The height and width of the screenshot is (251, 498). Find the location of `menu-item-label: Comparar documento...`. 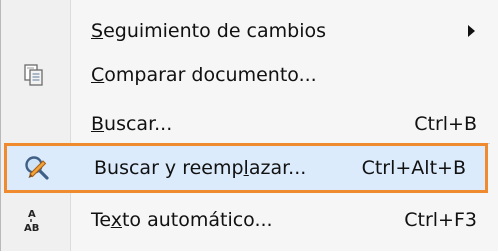

menu-item-label: Comparar documento... is located at coordinates (204, 75).